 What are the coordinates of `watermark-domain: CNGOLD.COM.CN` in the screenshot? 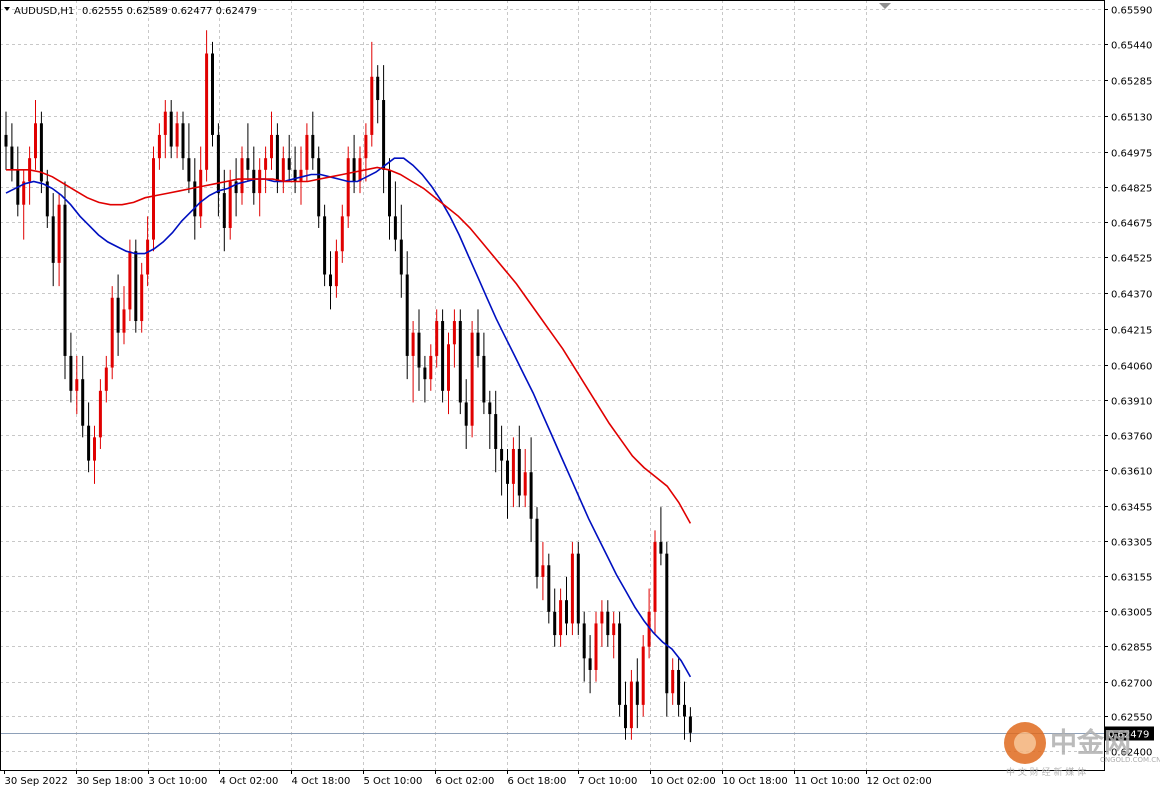 It's located at (1130, 760).